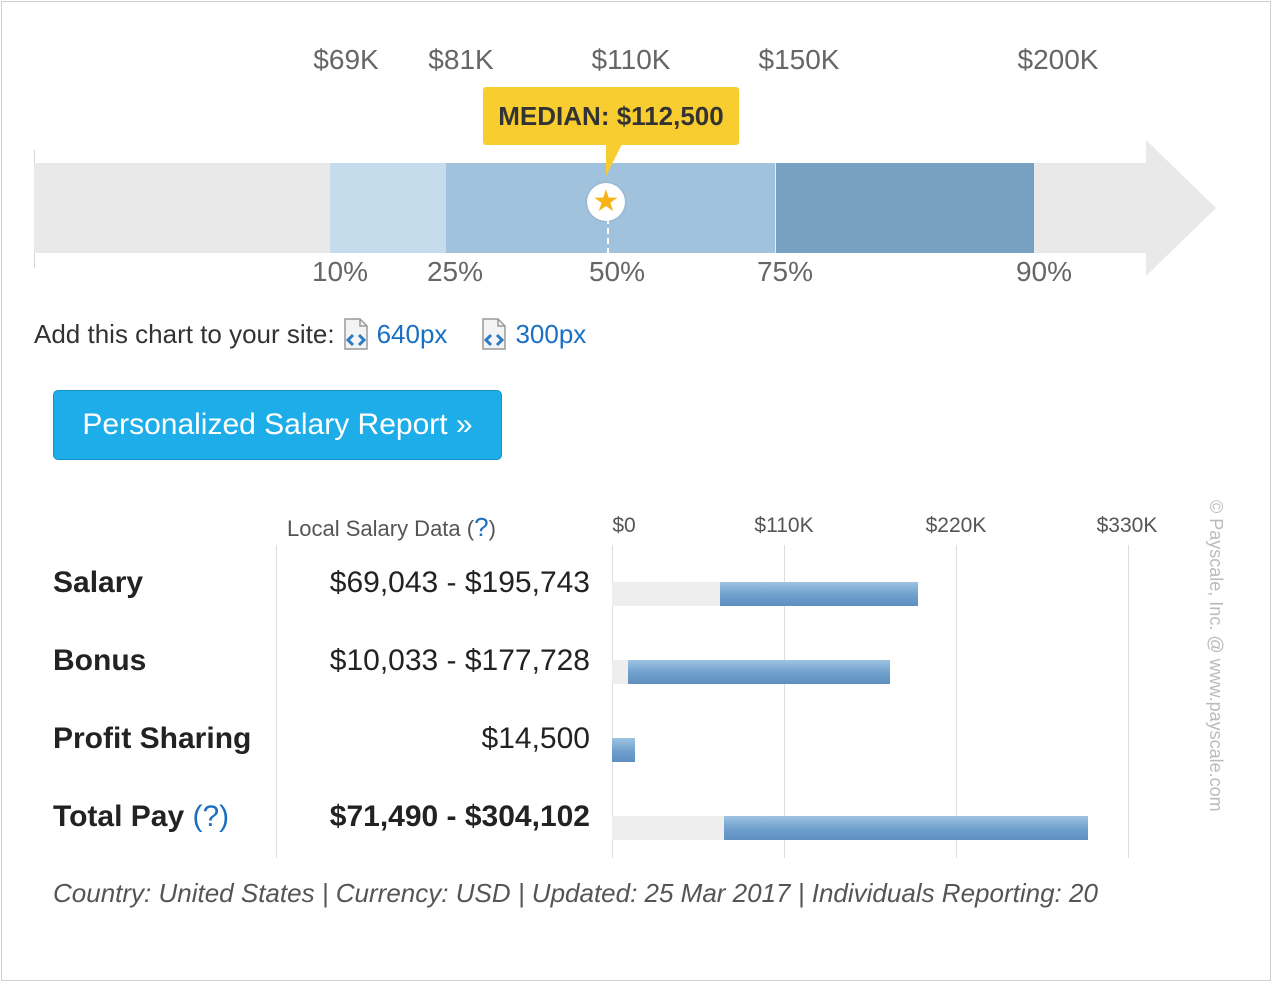 The width and height of the screenshot is (1274, 984). I want to click on median-tooltip-tail, so click(614, 160).